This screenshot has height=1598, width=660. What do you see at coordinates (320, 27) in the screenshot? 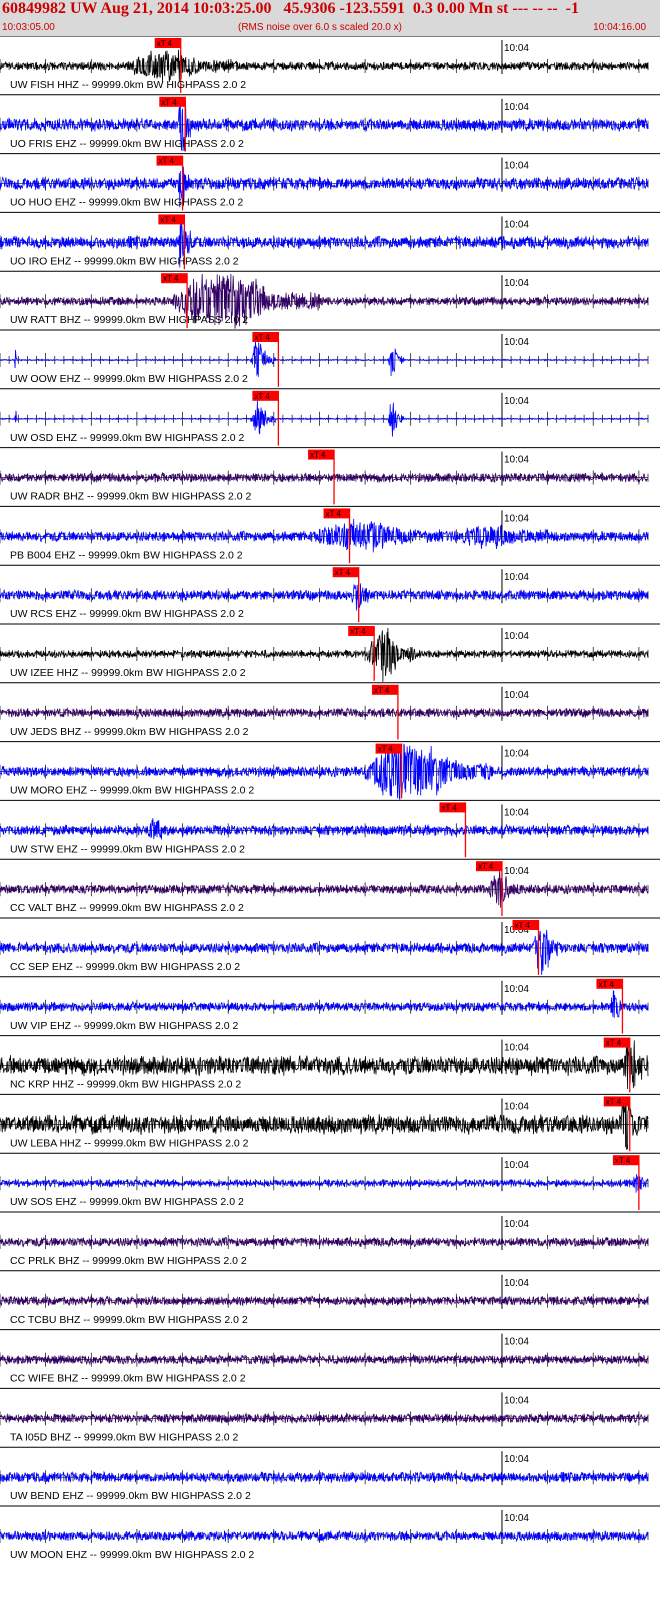
I see `noise-note: (RMS noise over 6.0 s scaled 20.0 x)` at bounding box center [320, 27].